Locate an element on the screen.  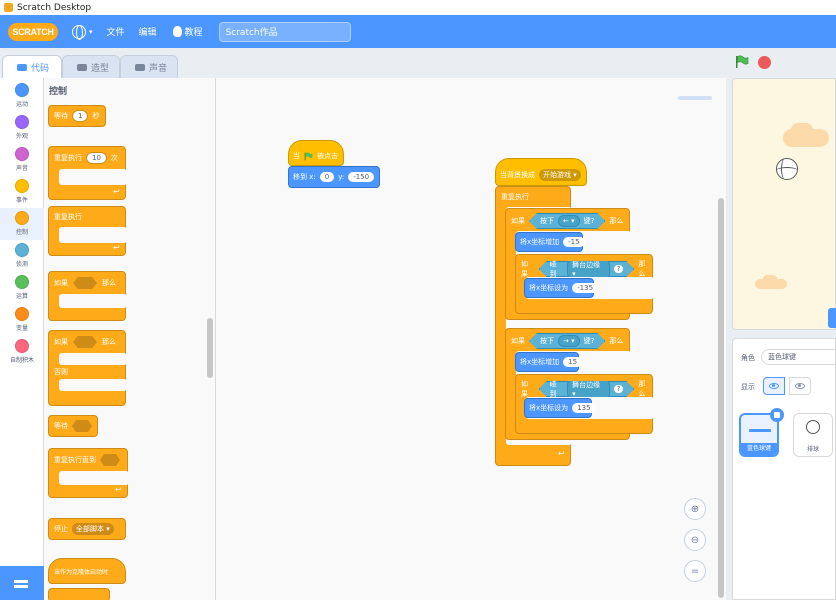
change-x-value: -15 is located at coordinates (574, 242).